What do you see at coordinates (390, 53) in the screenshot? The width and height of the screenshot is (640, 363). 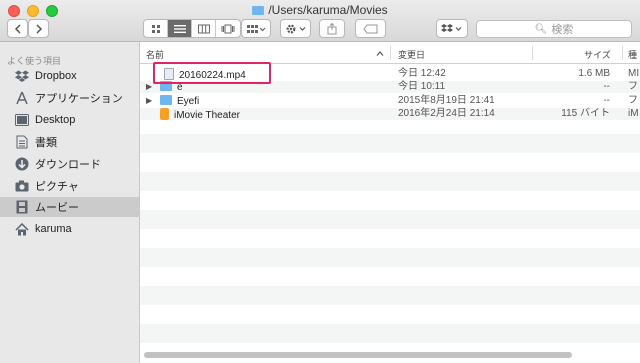 I see `column-header: 名前 変更日 サイズ 種` at bounding box center [390, 53].